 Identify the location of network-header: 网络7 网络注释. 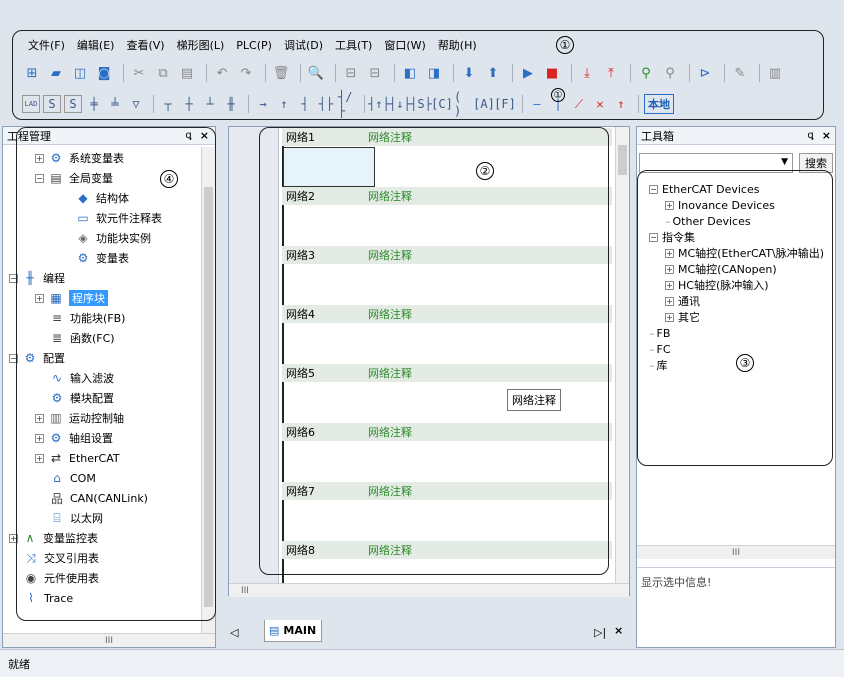
(447, 491).